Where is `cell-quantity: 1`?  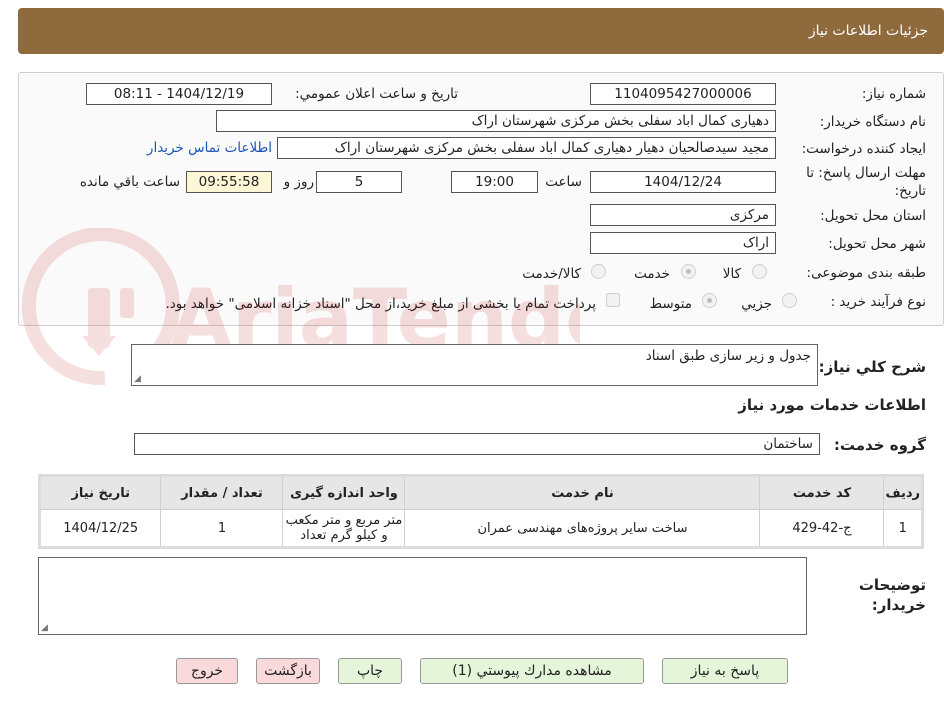
cell-quantity: 1 is located at coordinates (222, 528).